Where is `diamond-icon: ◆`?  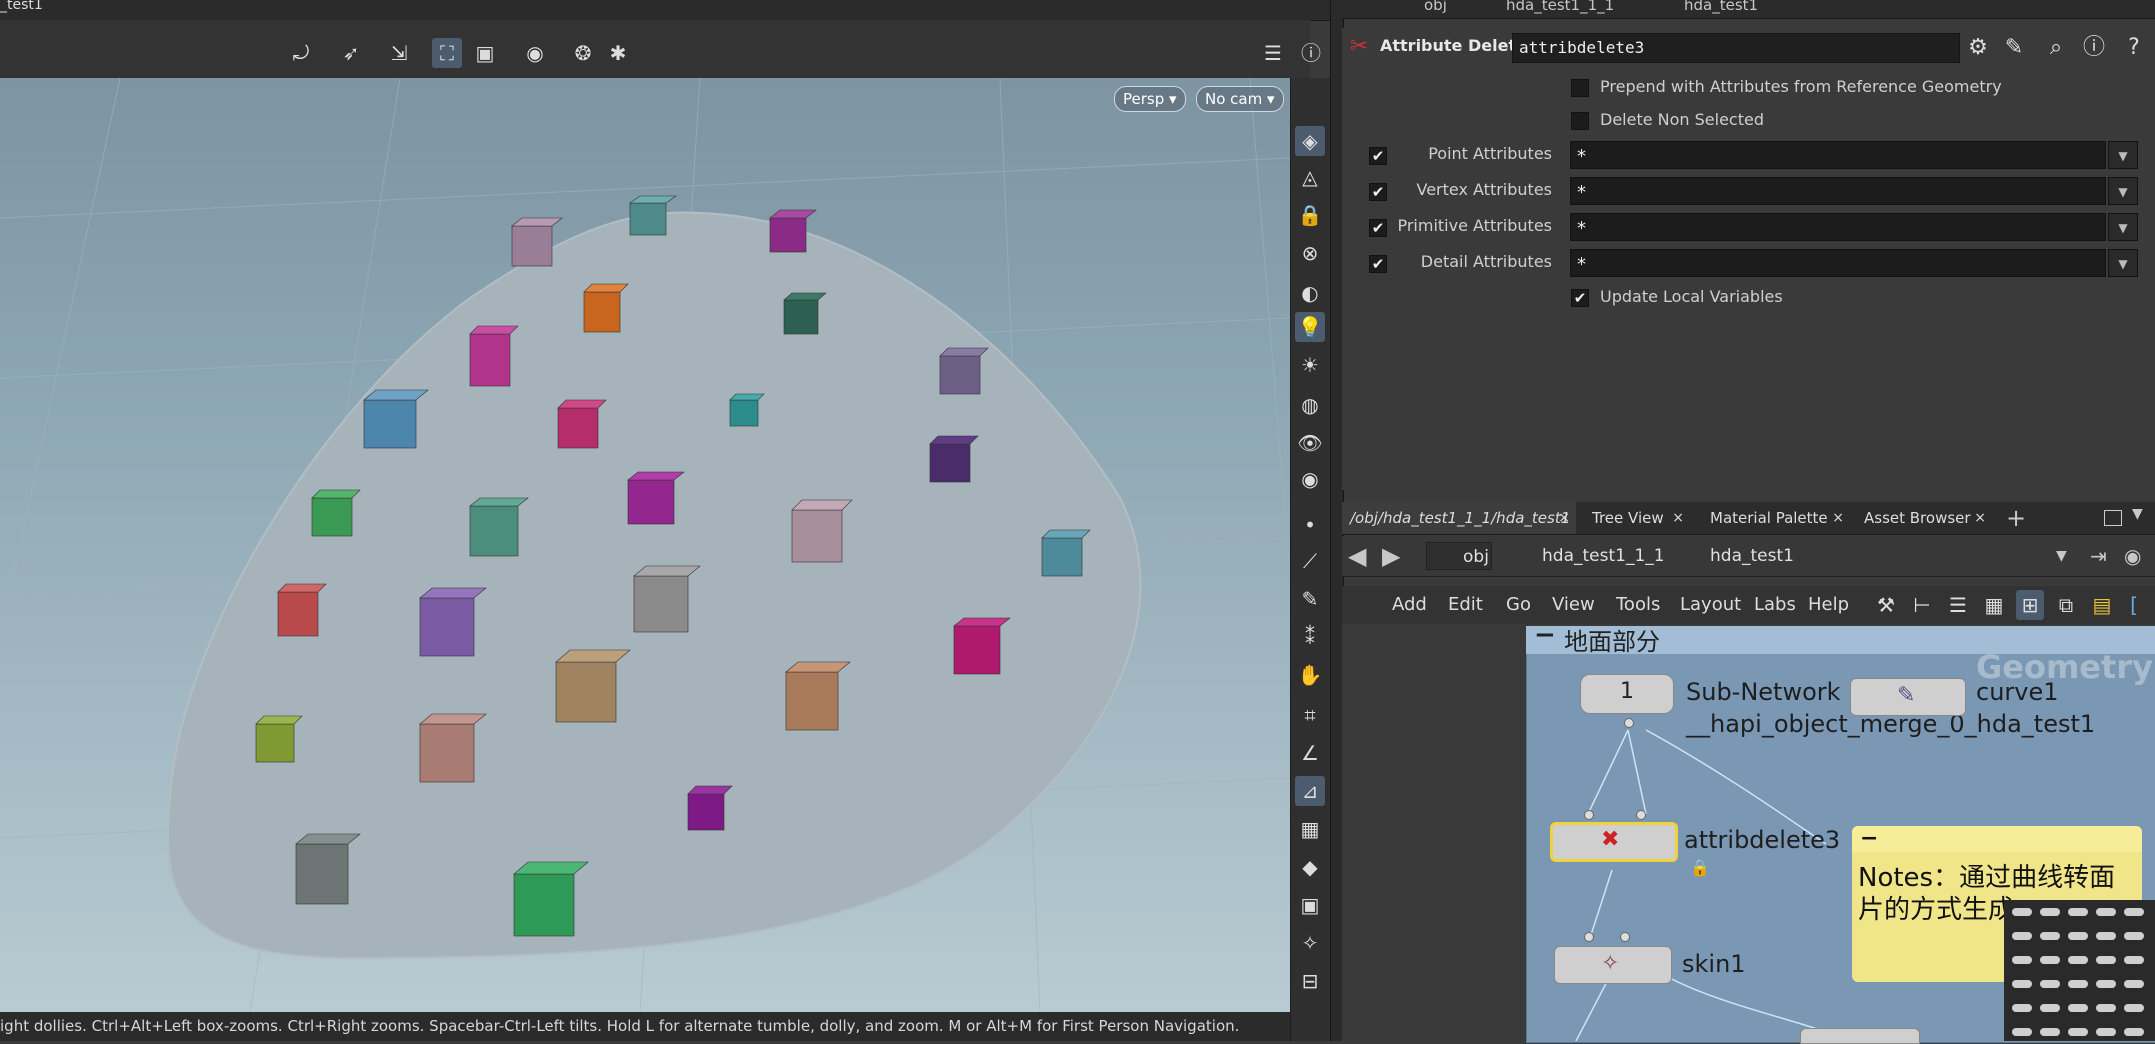
diamond-icon: ◆ is located at coordinates (1310, 867).